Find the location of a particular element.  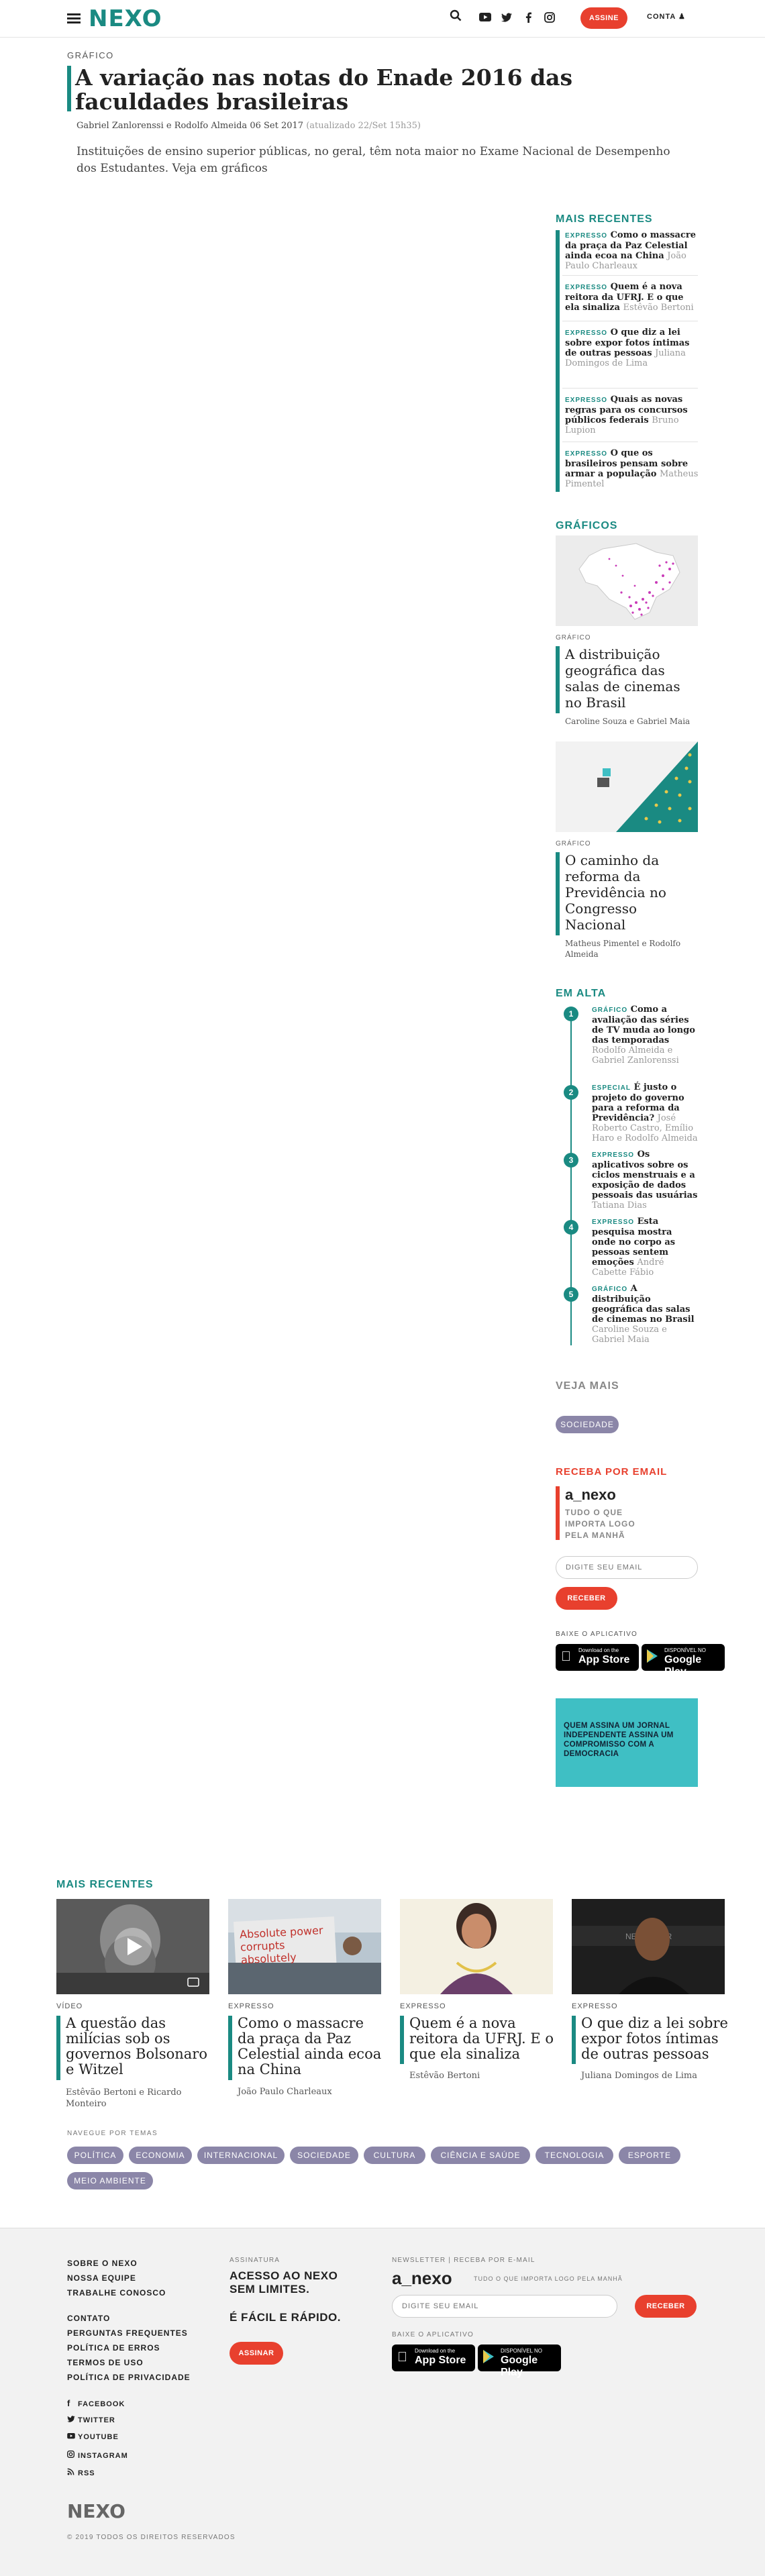

account-label: CONTA is located at coordinates (661, 17).